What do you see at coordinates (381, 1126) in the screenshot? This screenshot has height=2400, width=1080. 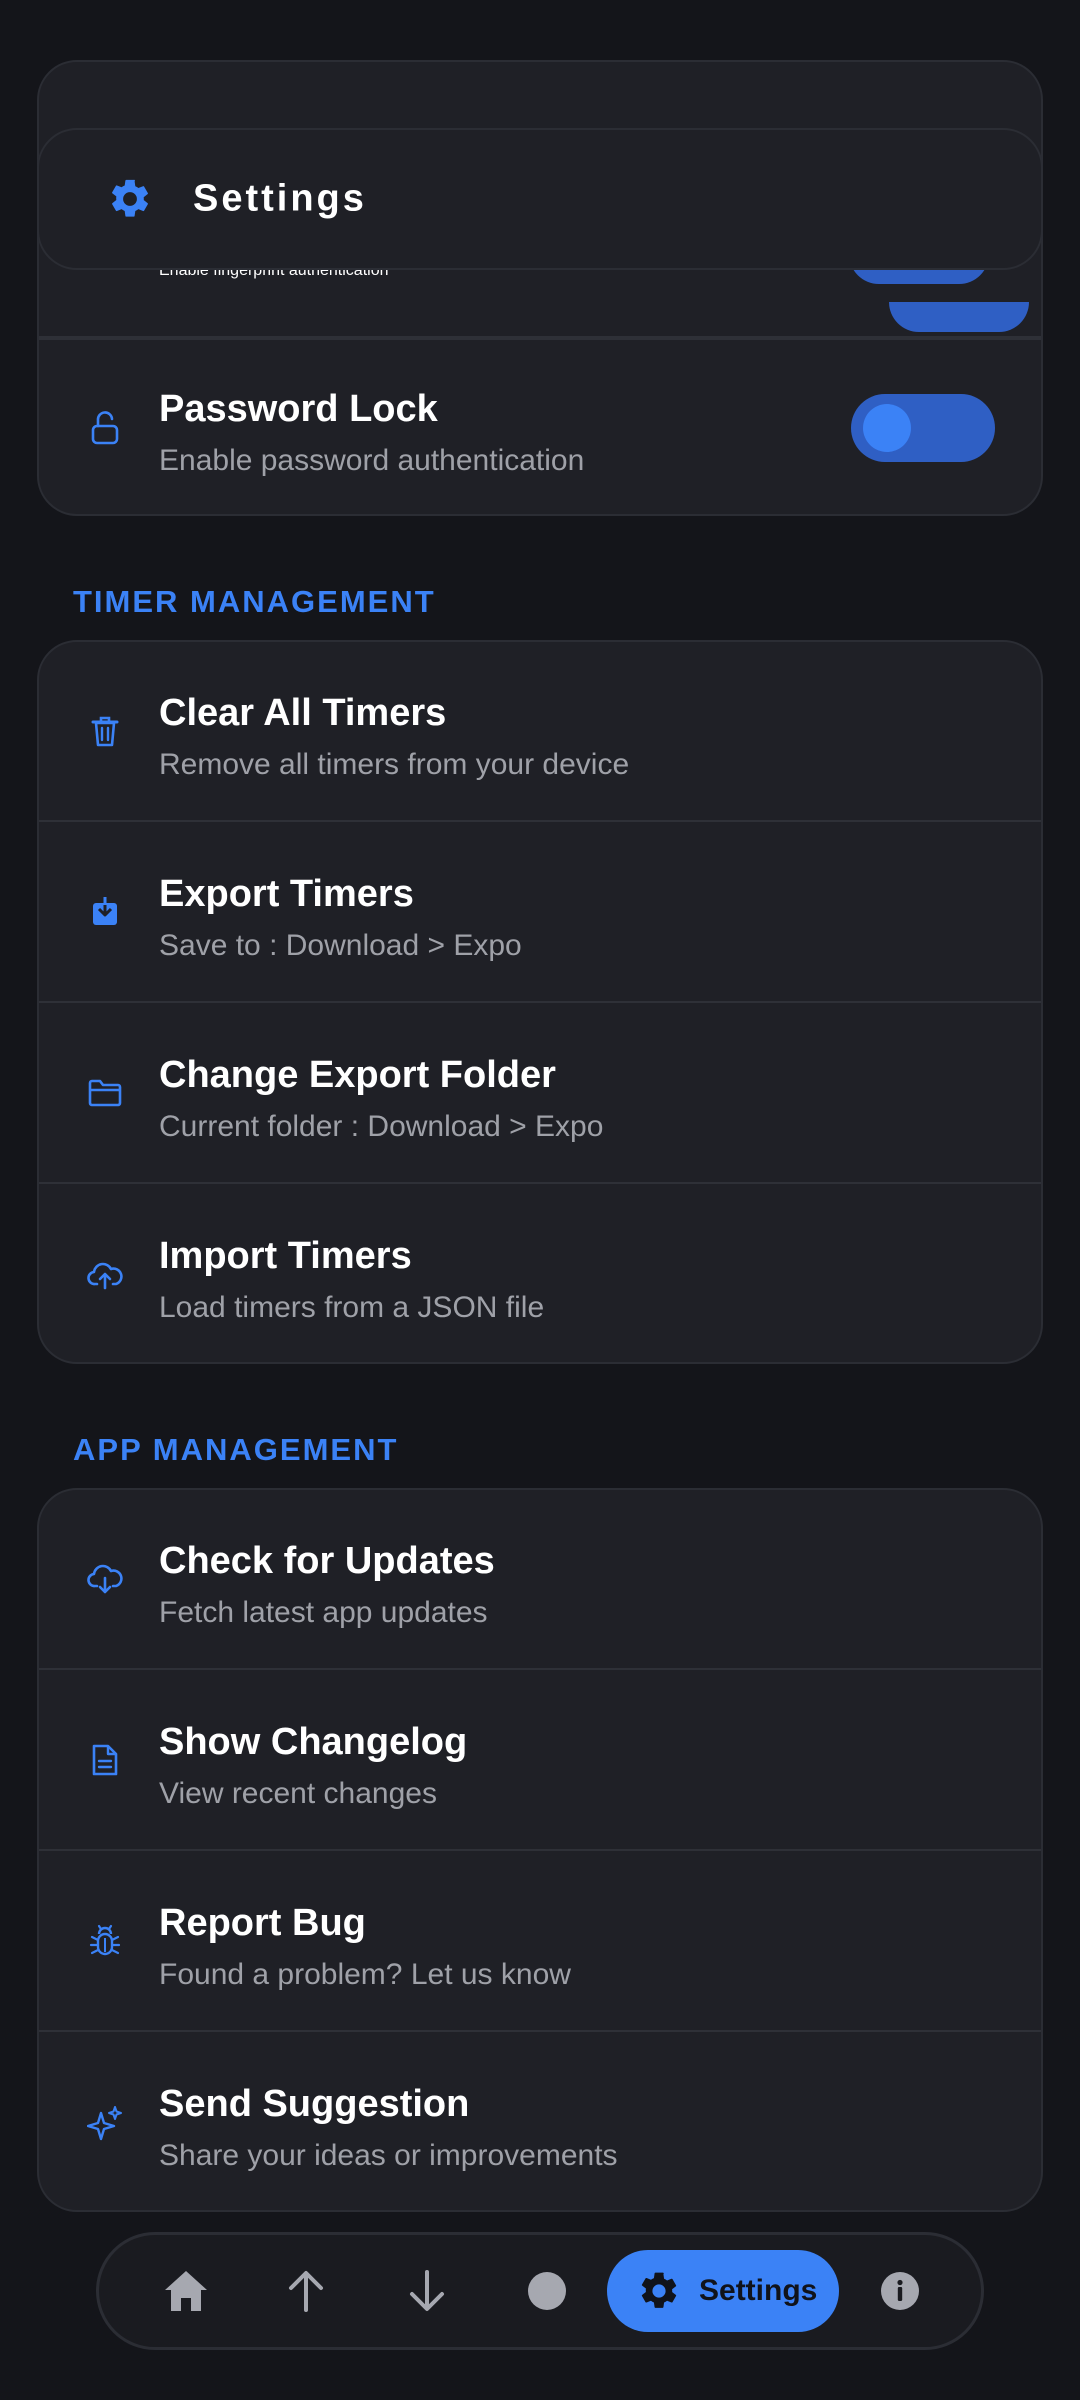 I see `change-export-folder-subtitle: Current folder : Download > Expo` at bounding box center [381, 1126].